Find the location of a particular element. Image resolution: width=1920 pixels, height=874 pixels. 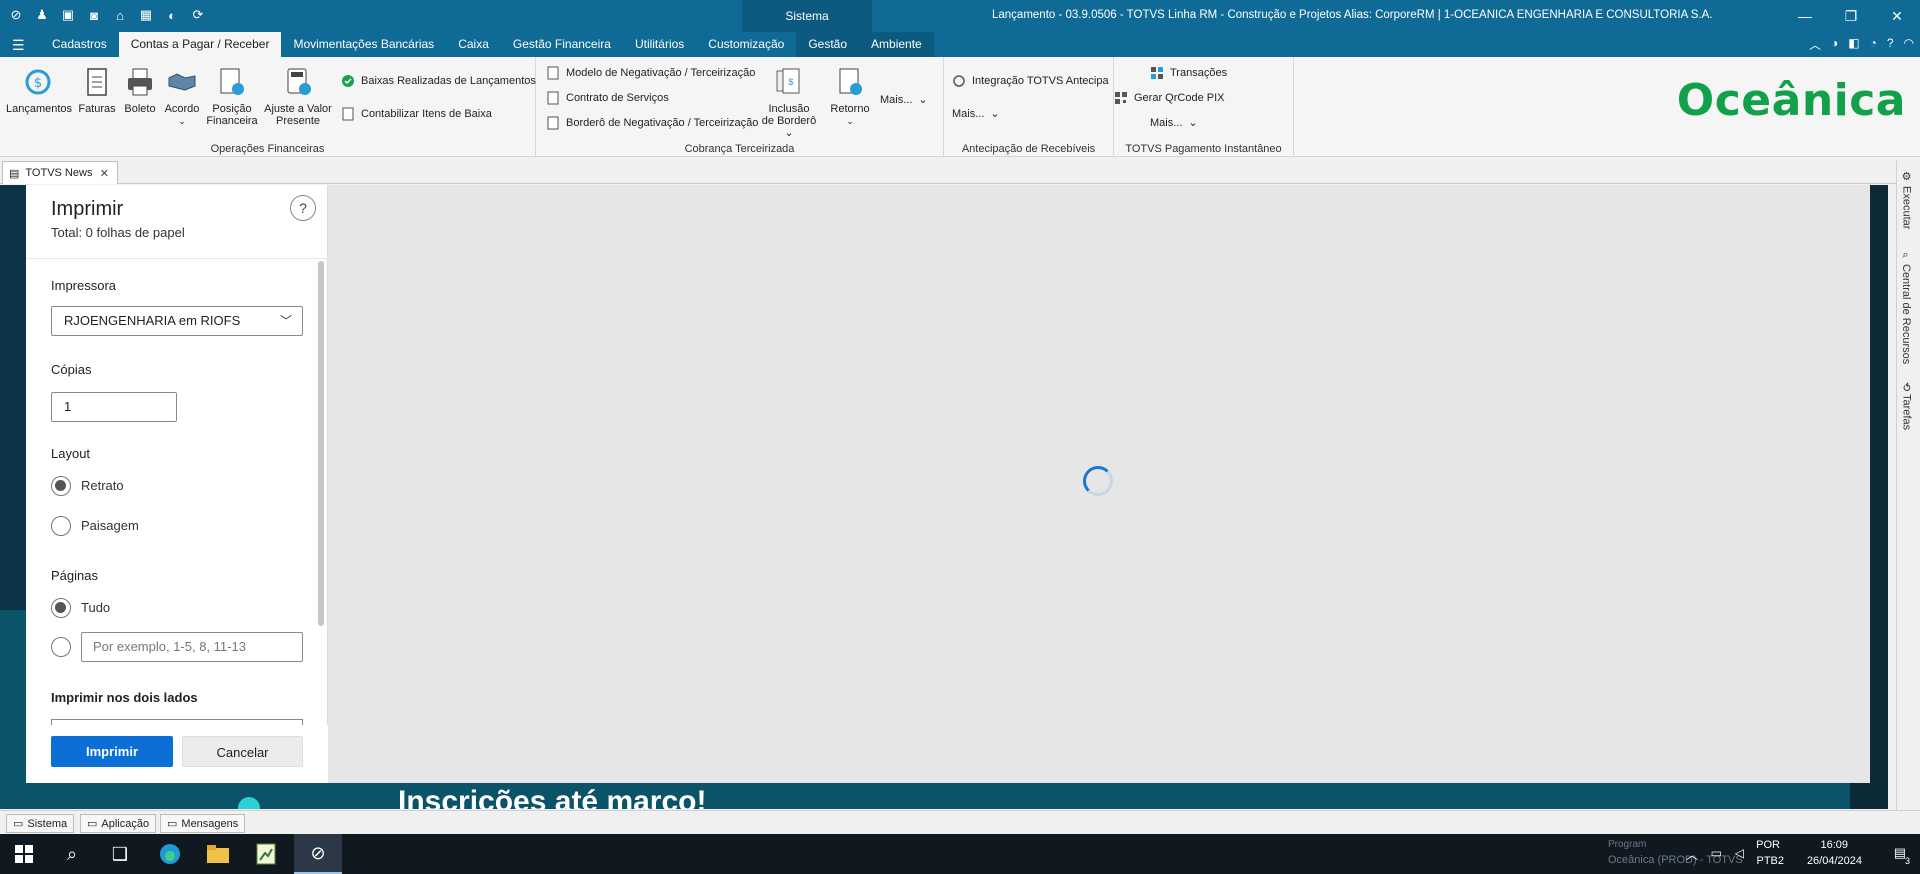

print-button: Imprimir is located at coordinates (112, 751).